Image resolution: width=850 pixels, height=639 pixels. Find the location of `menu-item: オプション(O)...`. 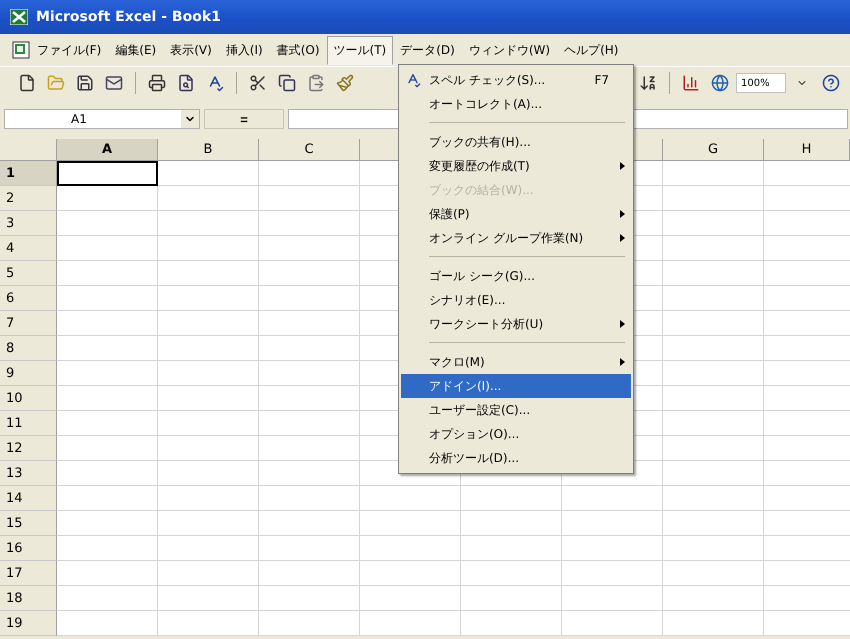

menu-item: オプション(O)... is located at coordinates (516, 434).